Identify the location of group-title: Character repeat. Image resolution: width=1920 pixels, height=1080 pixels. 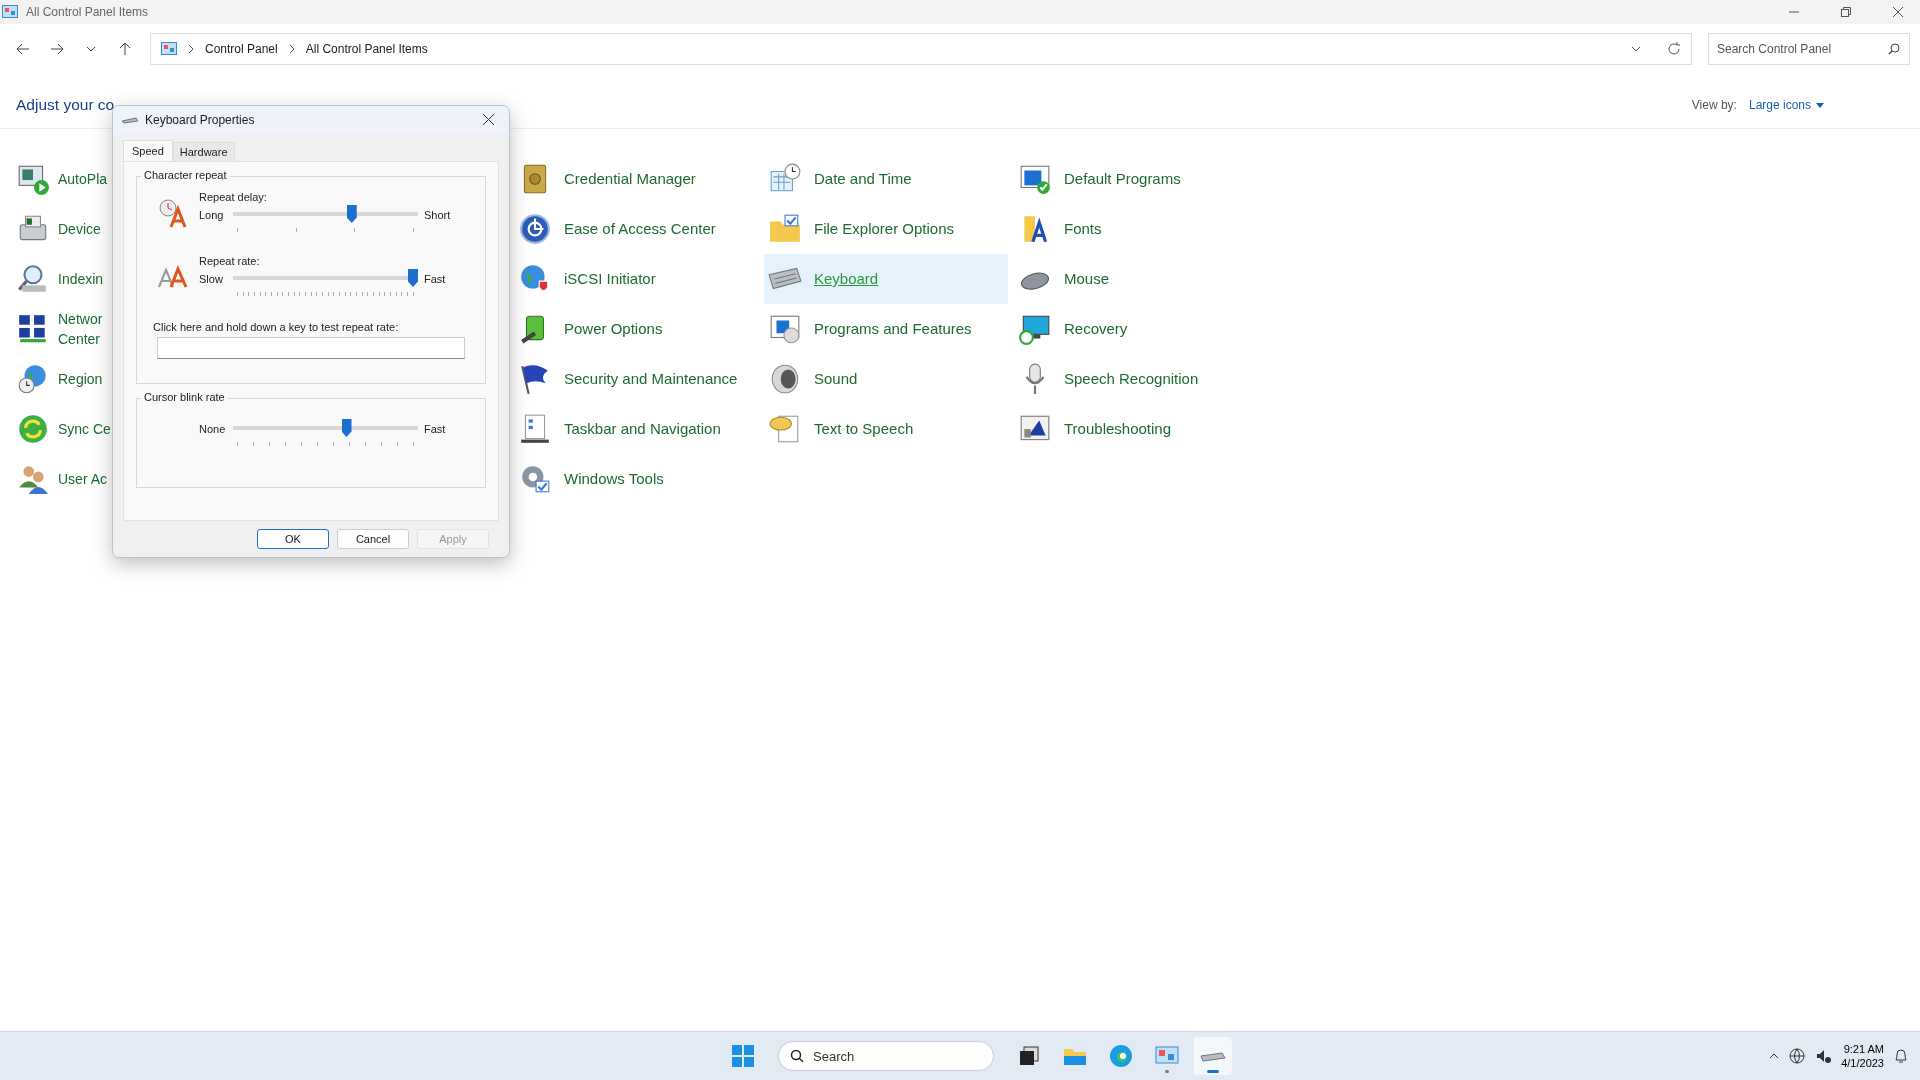
(185, 175).